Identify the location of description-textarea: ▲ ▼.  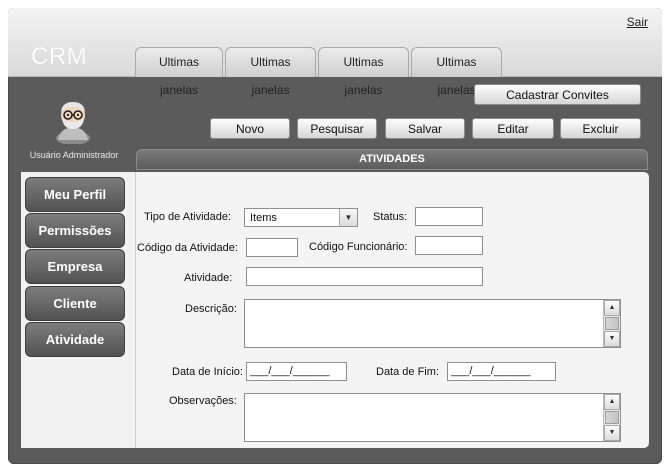
(432, 323).